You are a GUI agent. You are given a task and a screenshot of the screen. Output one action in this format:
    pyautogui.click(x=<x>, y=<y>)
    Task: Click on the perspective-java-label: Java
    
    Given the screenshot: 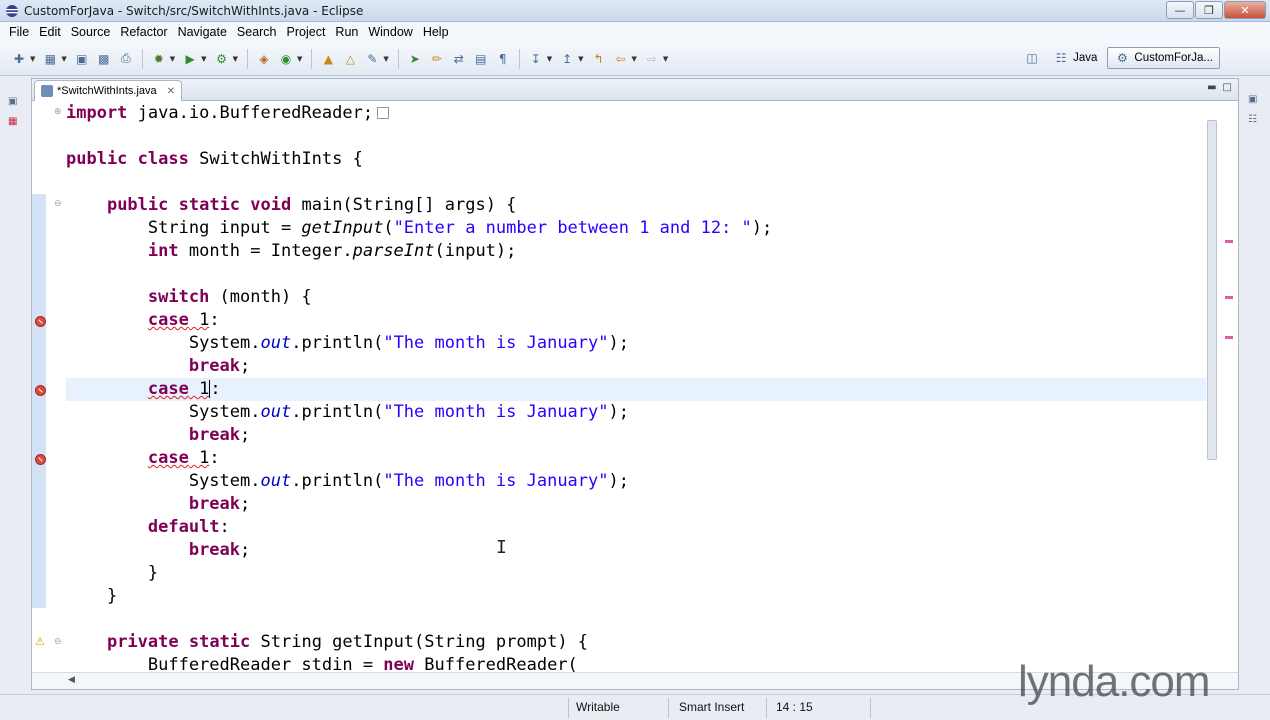 What is the action you would take?
    pyautogui.click(x=1085, y=58)
    